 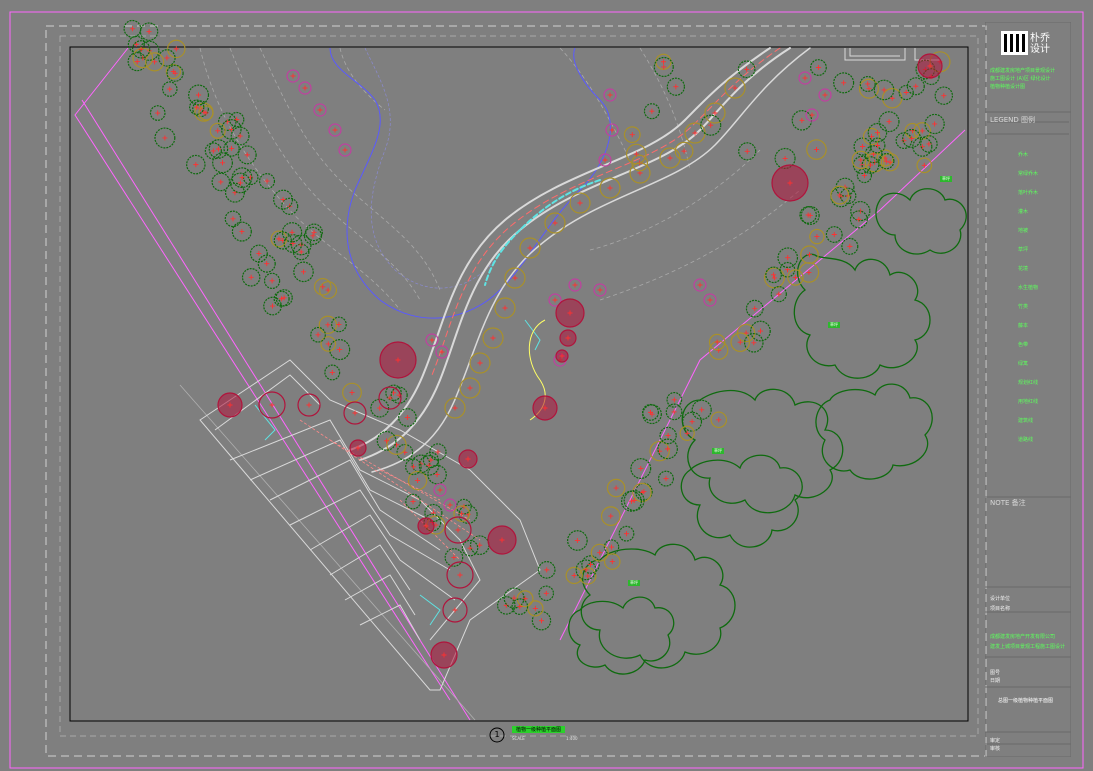 What do you see at coordinates (1026, 440) in the screenshot?
I see `legend-item: 道路线` at bounding box center [1026, 440].